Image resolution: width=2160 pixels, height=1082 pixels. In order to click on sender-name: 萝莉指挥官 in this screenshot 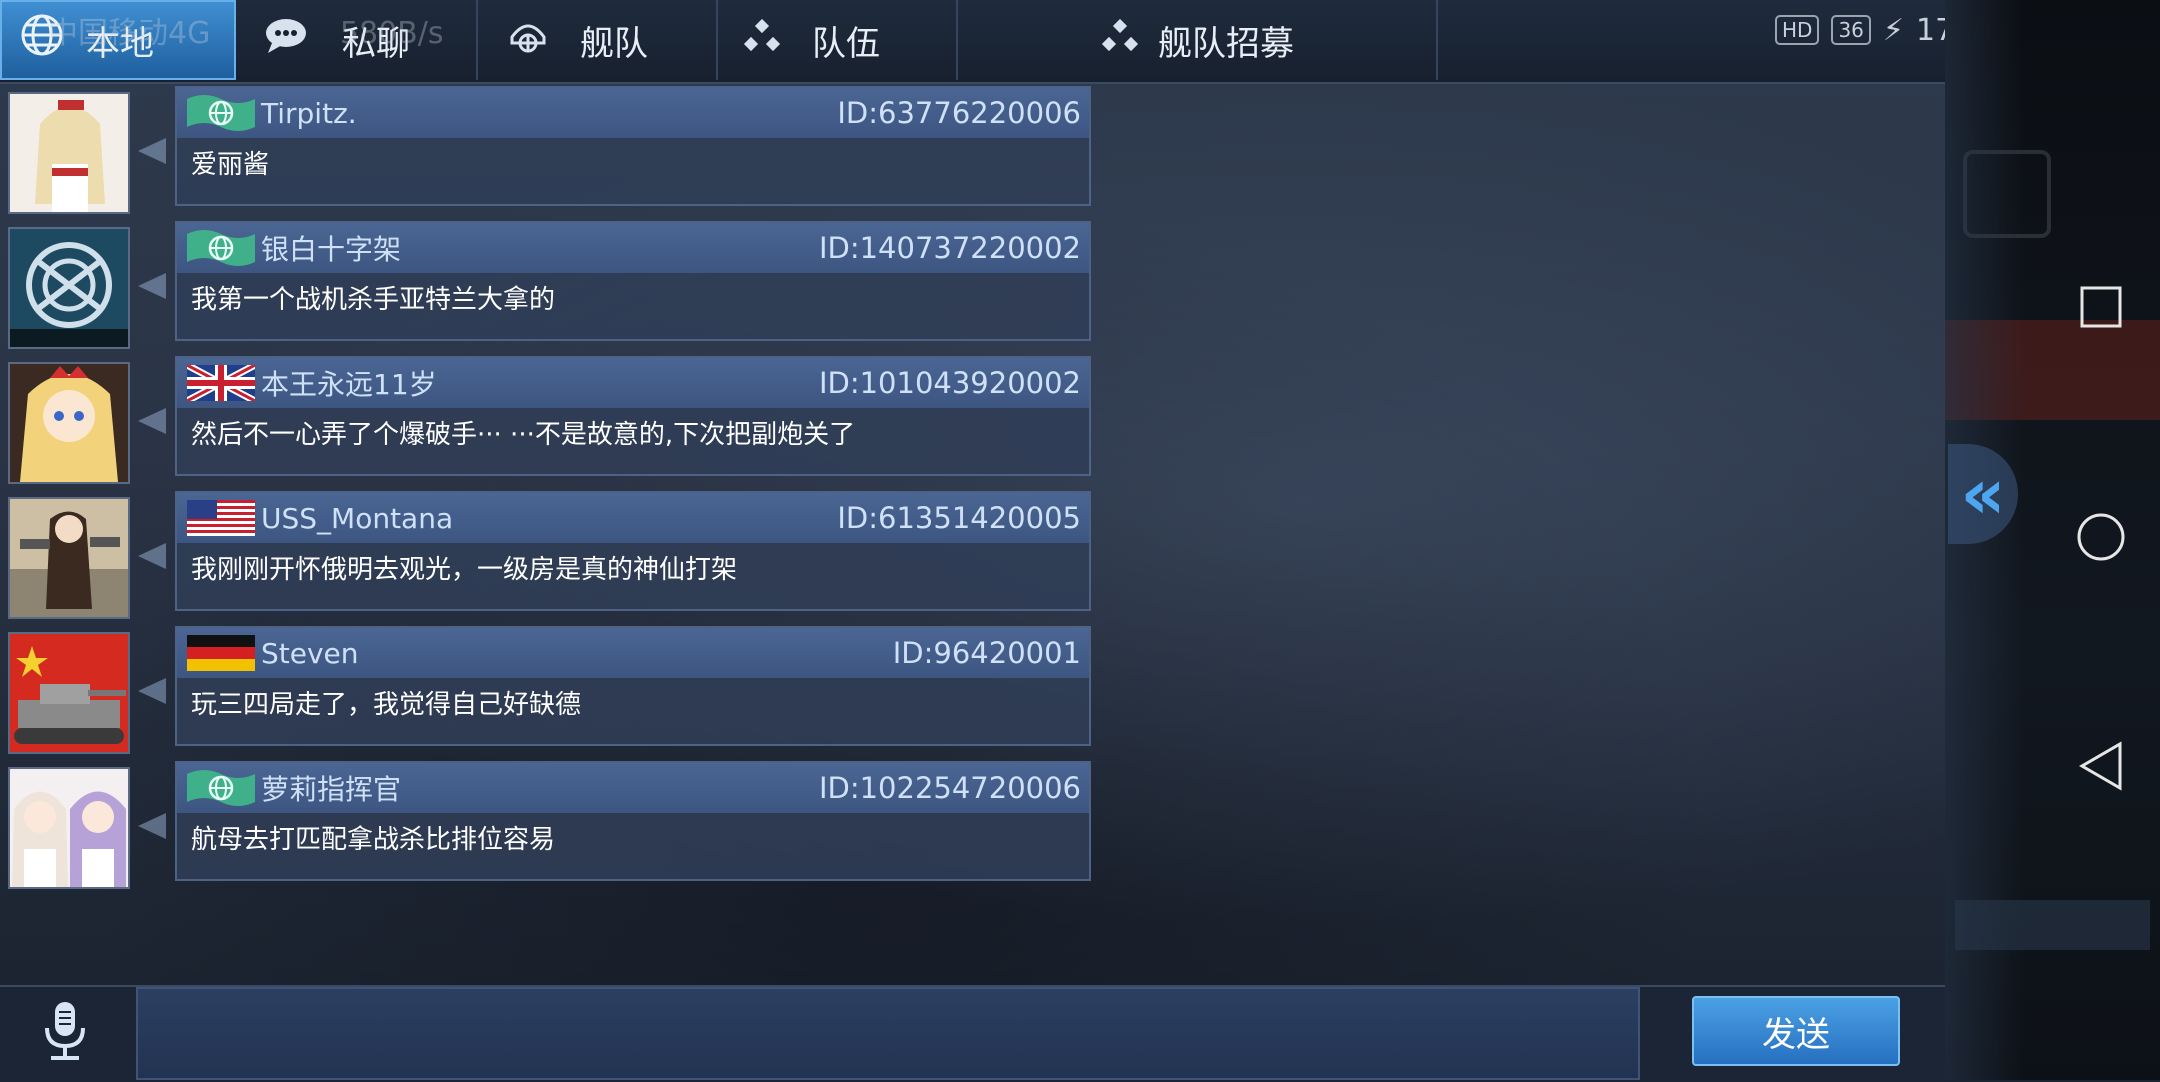, I will do `click(331, 788)`.